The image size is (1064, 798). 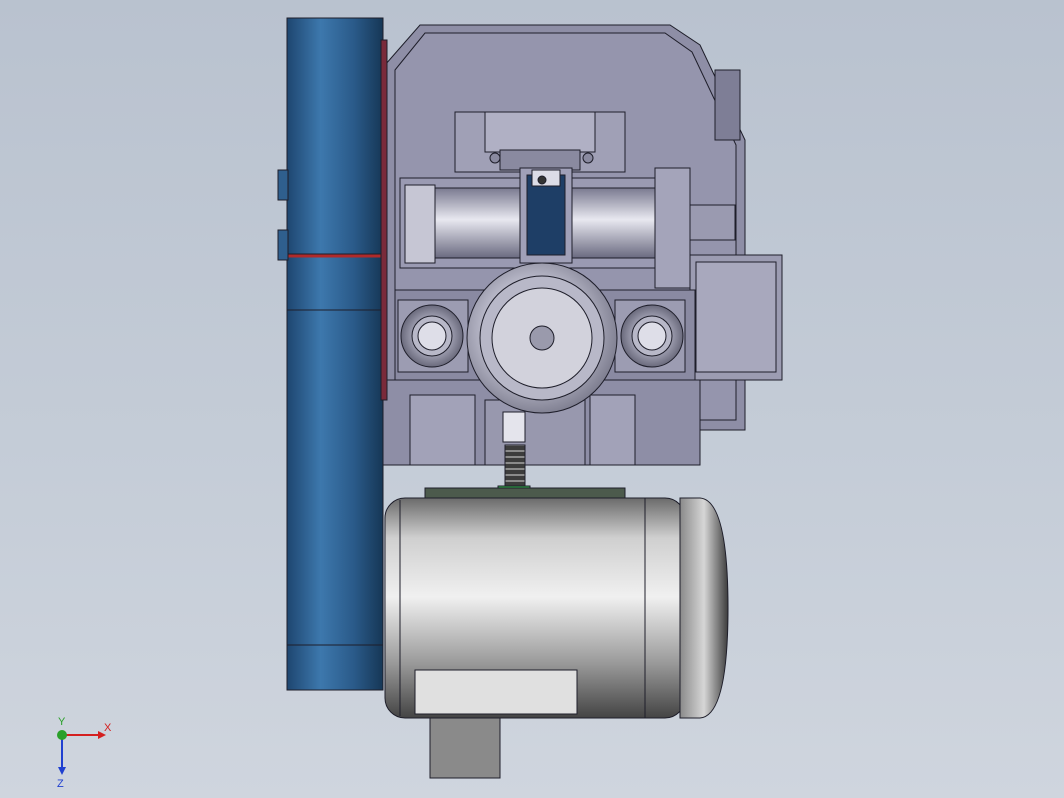 I want to click on junction-box, so click(x=736, y=317).